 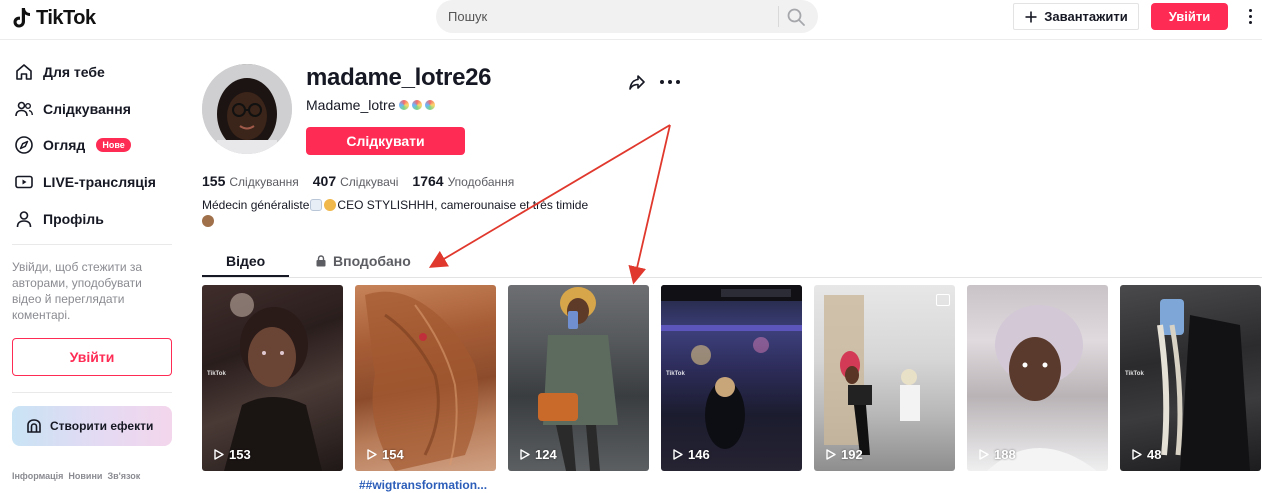 What do you see at coordinates (670, 82) in the screenshot?
I see `profile-more-icon` at bounding box center [670, 82].